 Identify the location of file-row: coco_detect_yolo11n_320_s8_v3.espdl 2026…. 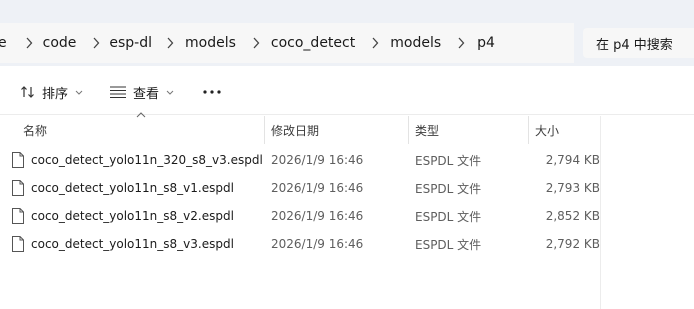
(300, 160).